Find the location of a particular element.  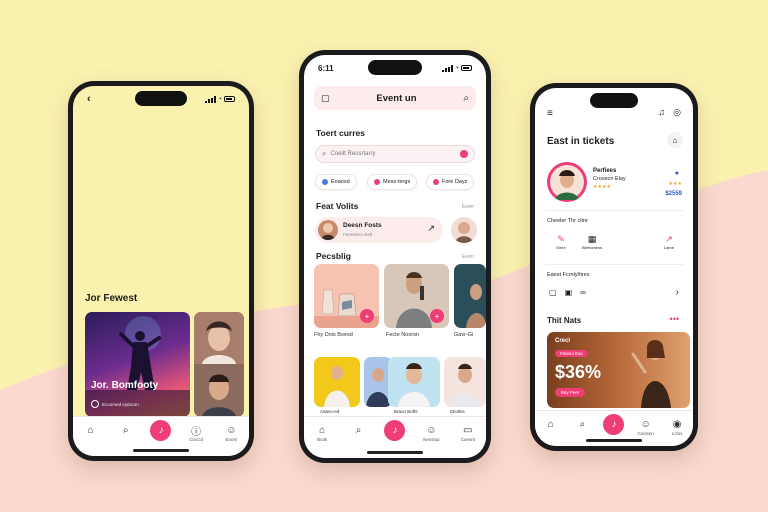

person-image is located at coordinates (465, 385).